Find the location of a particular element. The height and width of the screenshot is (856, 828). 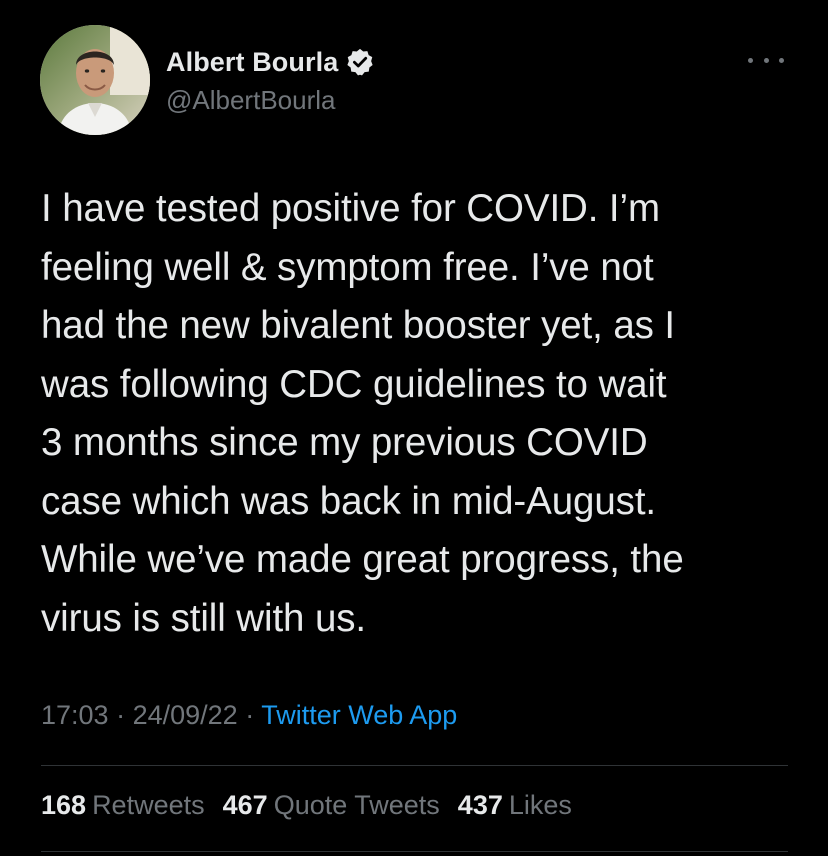

name-row: Albert Bourla is located at coordinates (270, 62).